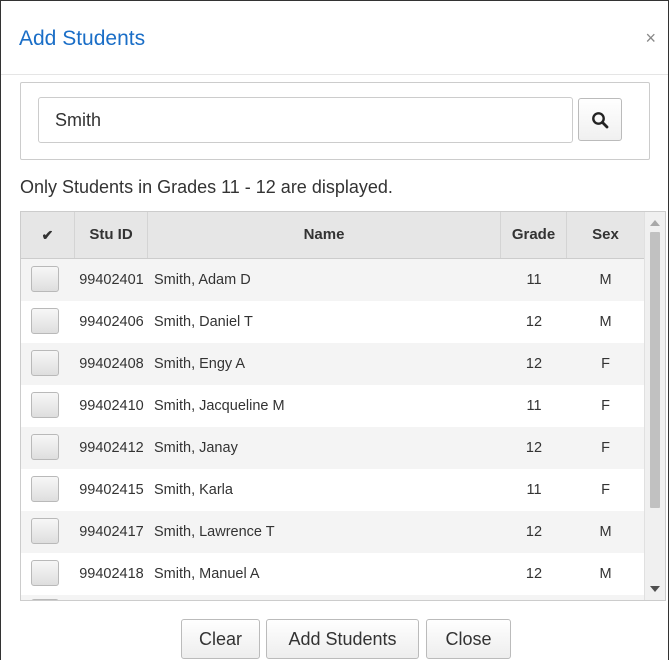  I want to click on dialog-footer: Clear Add Students Close, so click(334, 638).